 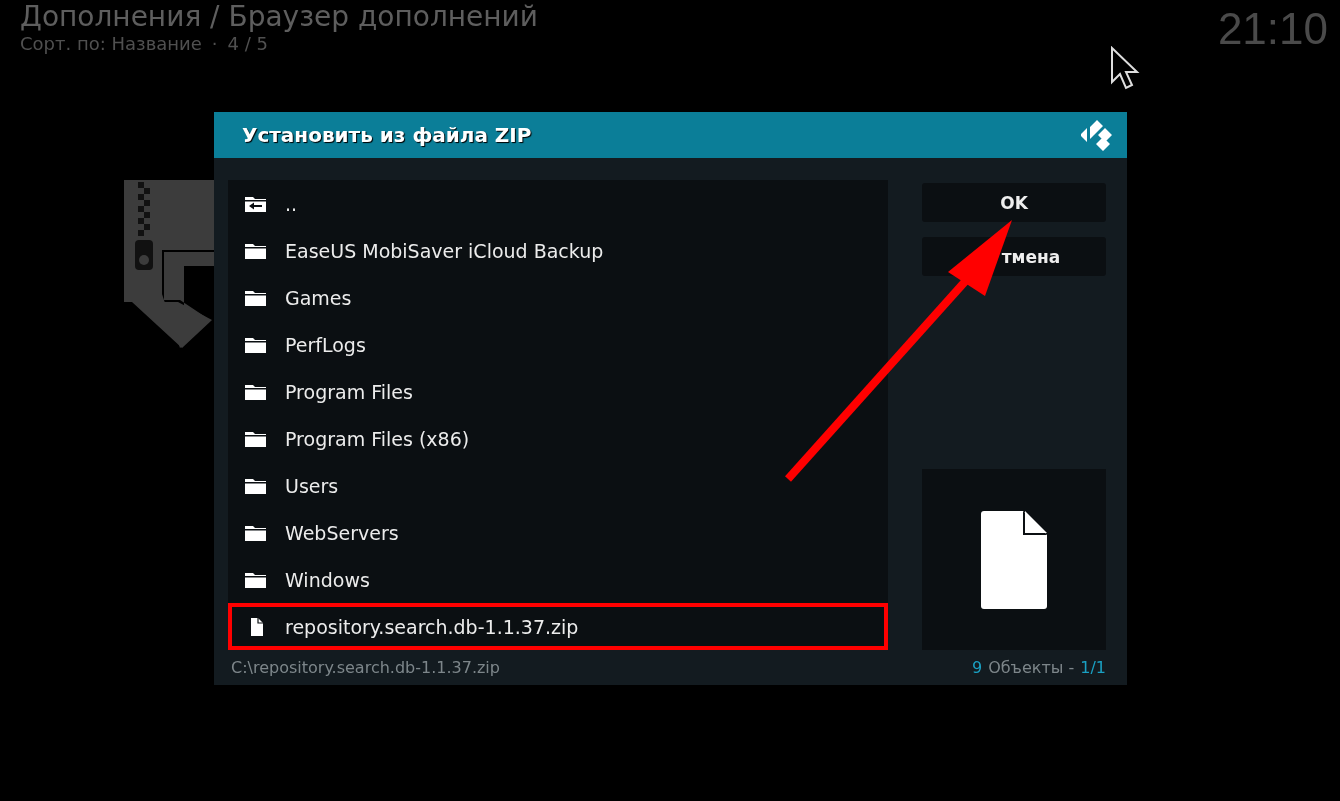 I want to click on file-icon, so click(x=1014, y=559).